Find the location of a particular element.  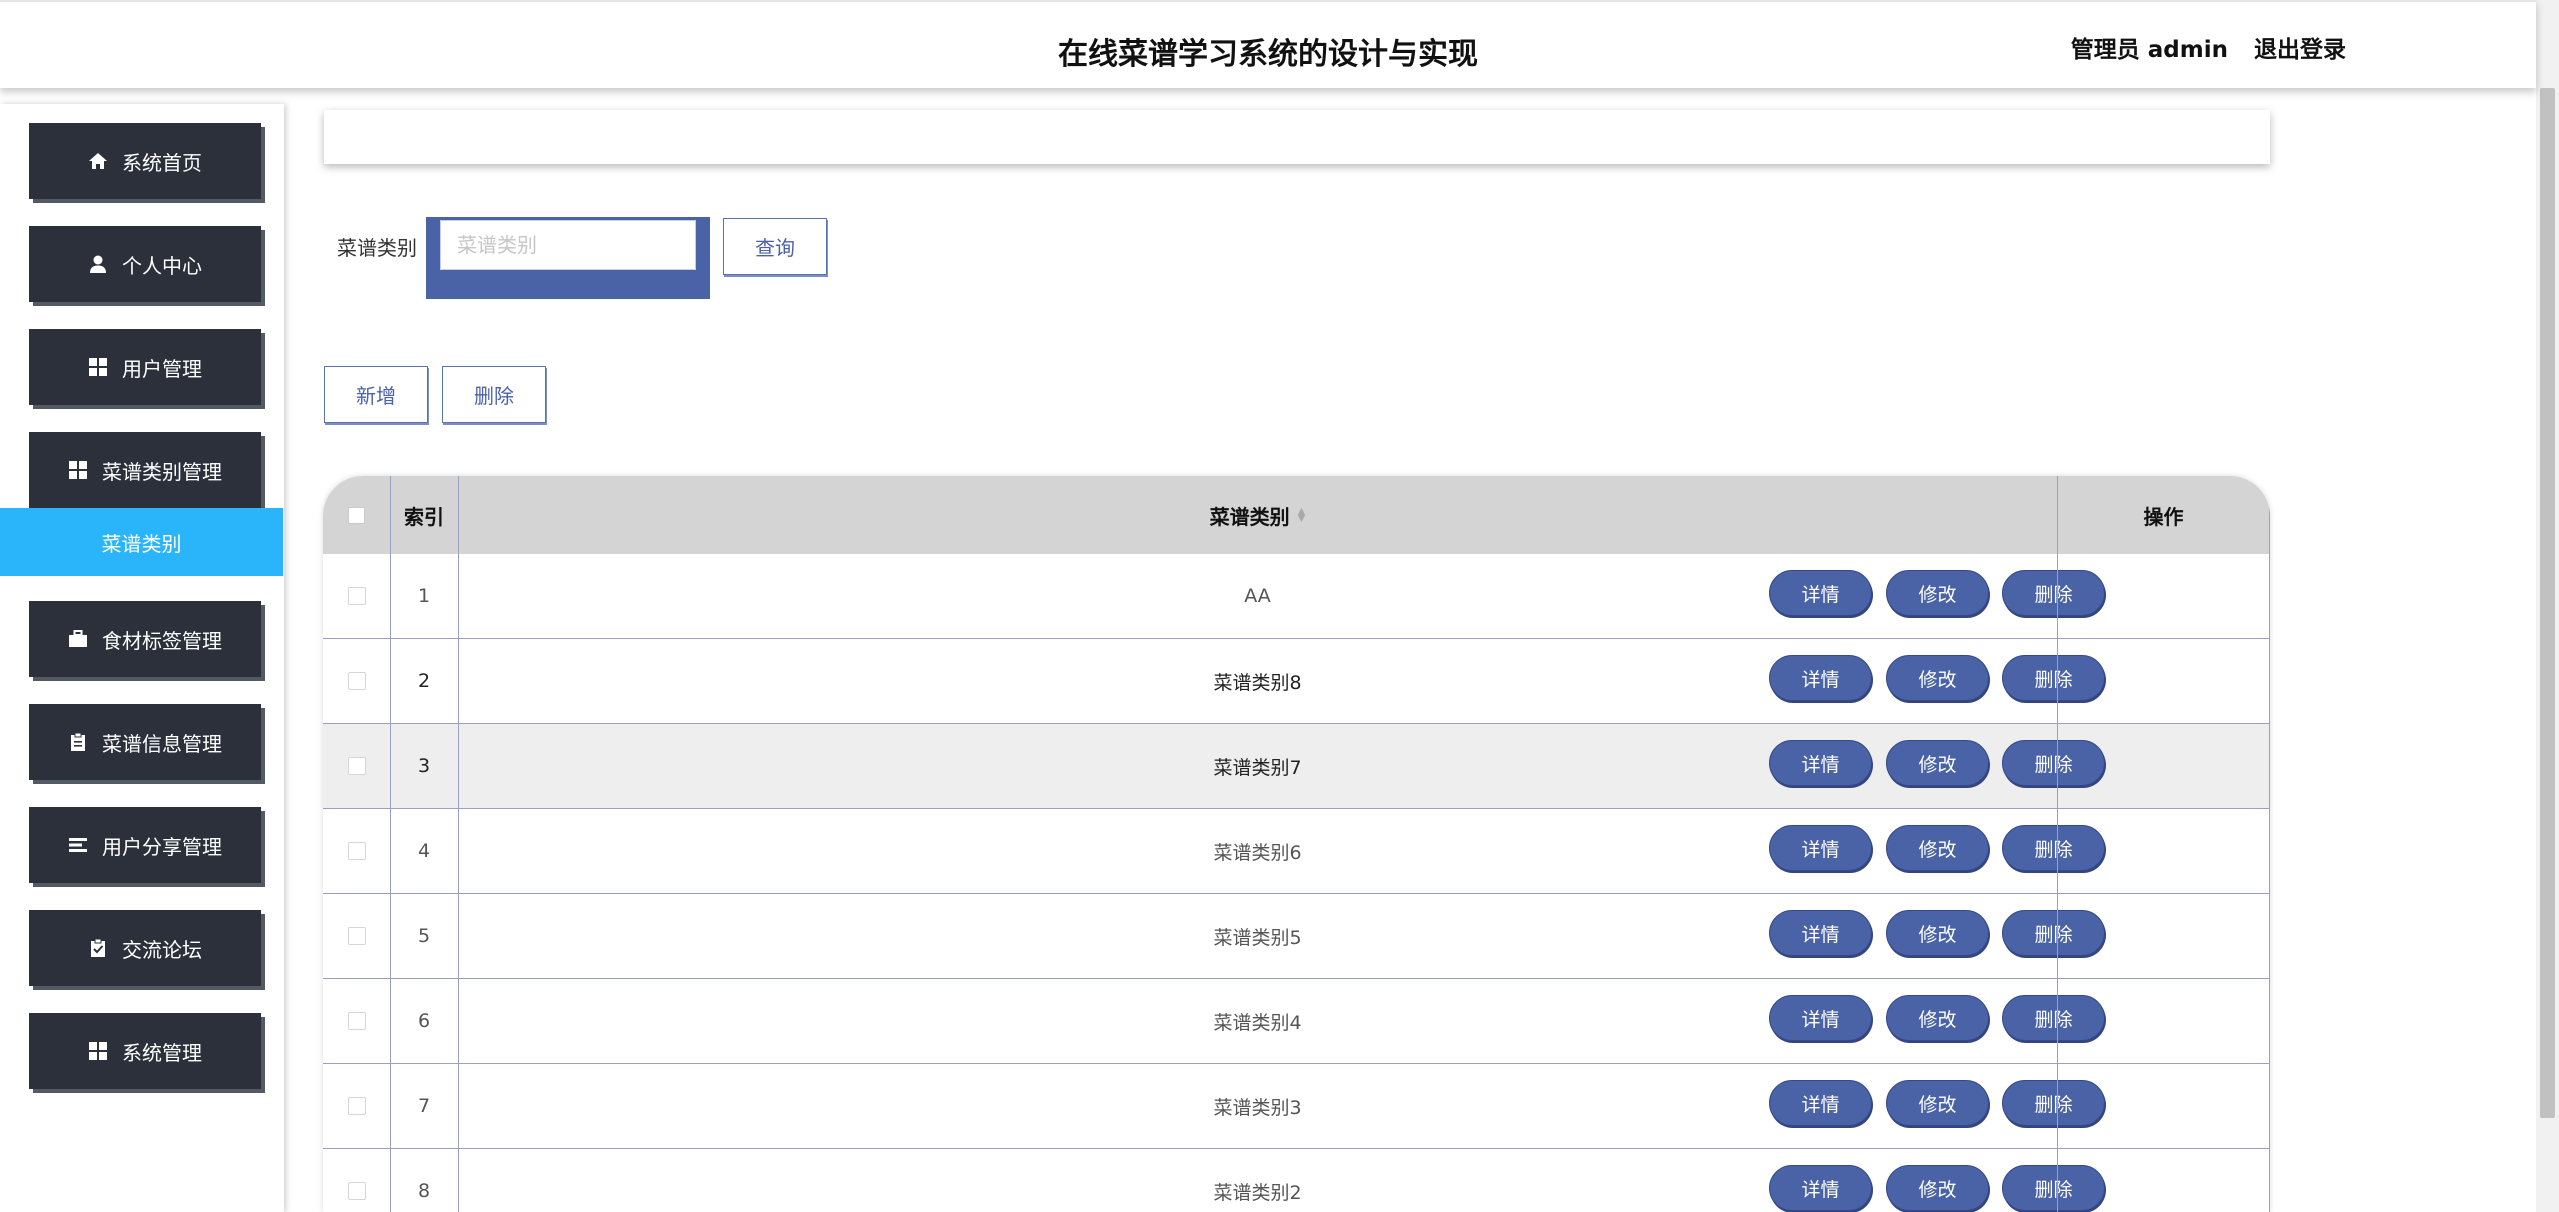

list-icon is located at coordinates (78, 845).